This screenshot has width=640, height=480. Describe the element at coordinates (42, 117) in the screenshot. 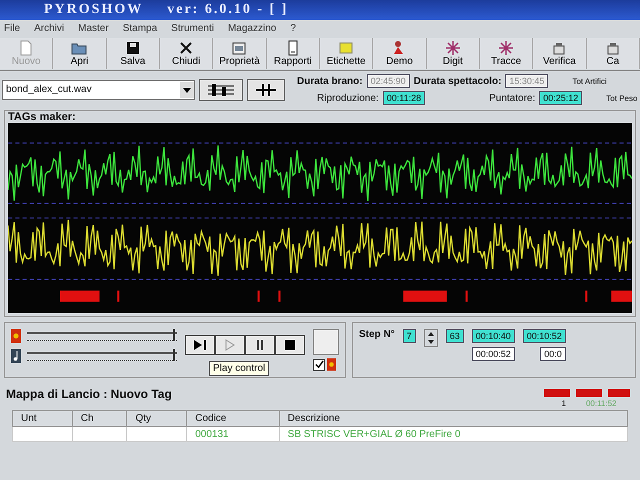

I see `section-title: TAGs maker:` at that location.